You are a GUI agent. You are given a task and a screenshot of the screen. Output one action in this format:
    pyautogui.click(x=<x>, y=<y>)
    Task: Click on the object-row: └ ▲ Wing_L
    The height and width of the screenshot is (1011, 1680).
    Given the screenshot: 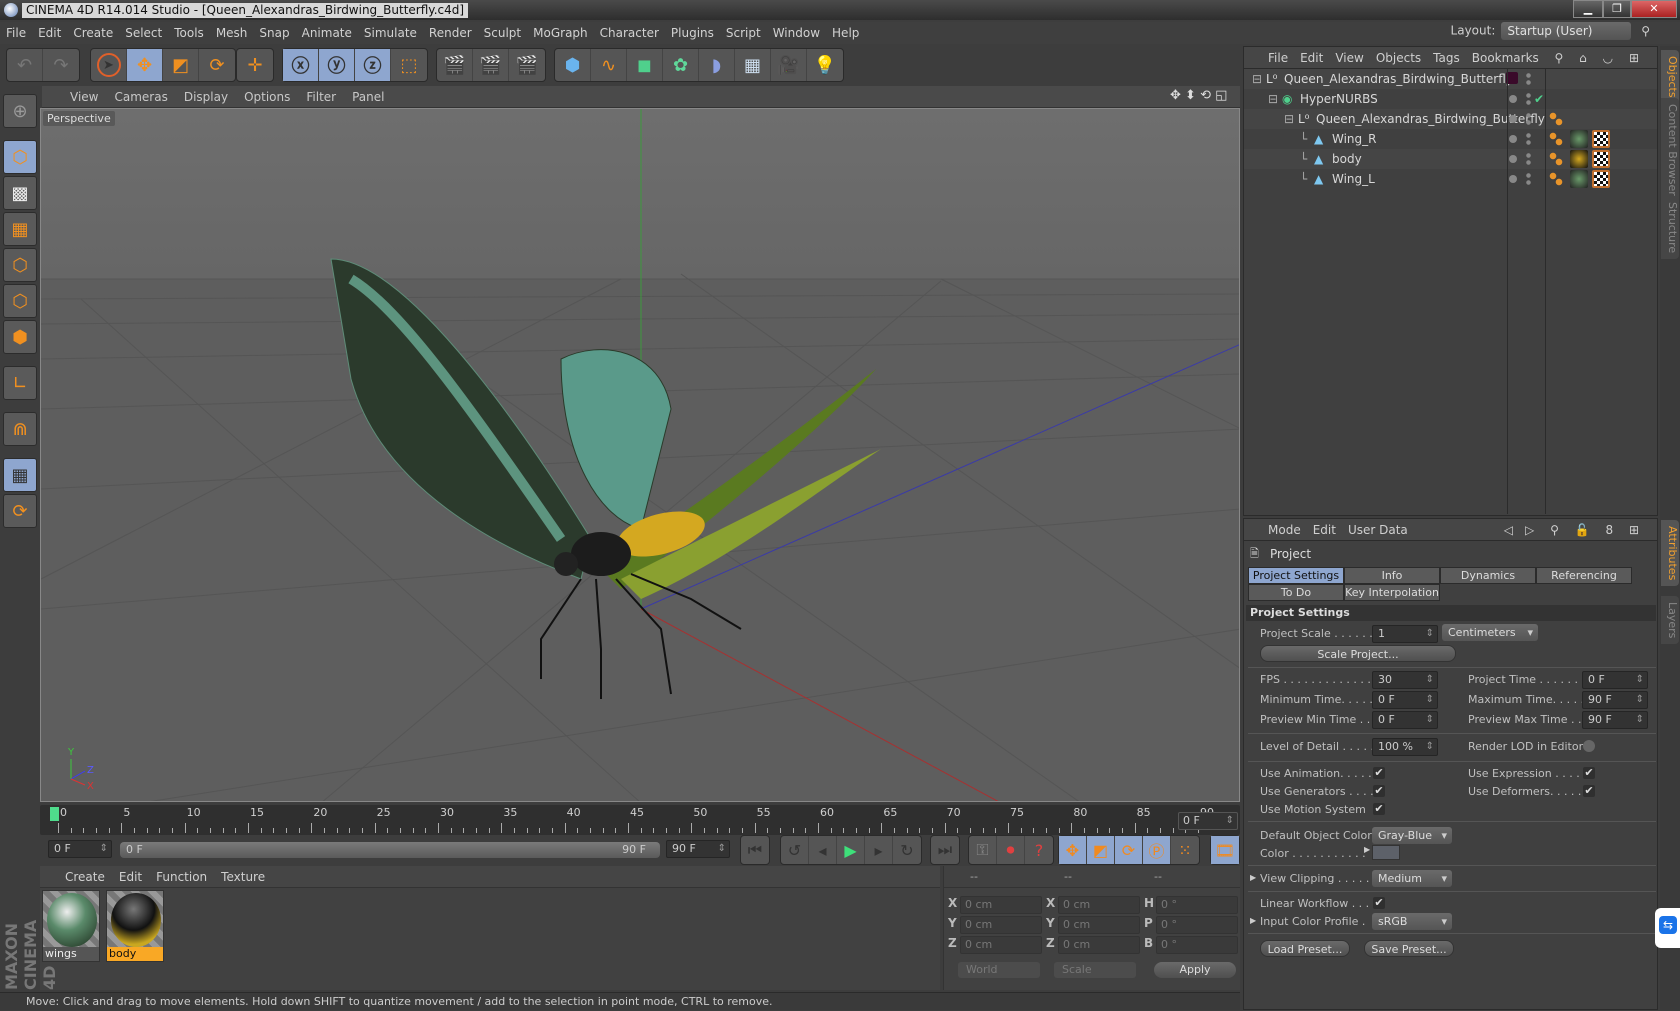 What is the action you would take?
    pyautogui.click(x=1450, y=179)
    